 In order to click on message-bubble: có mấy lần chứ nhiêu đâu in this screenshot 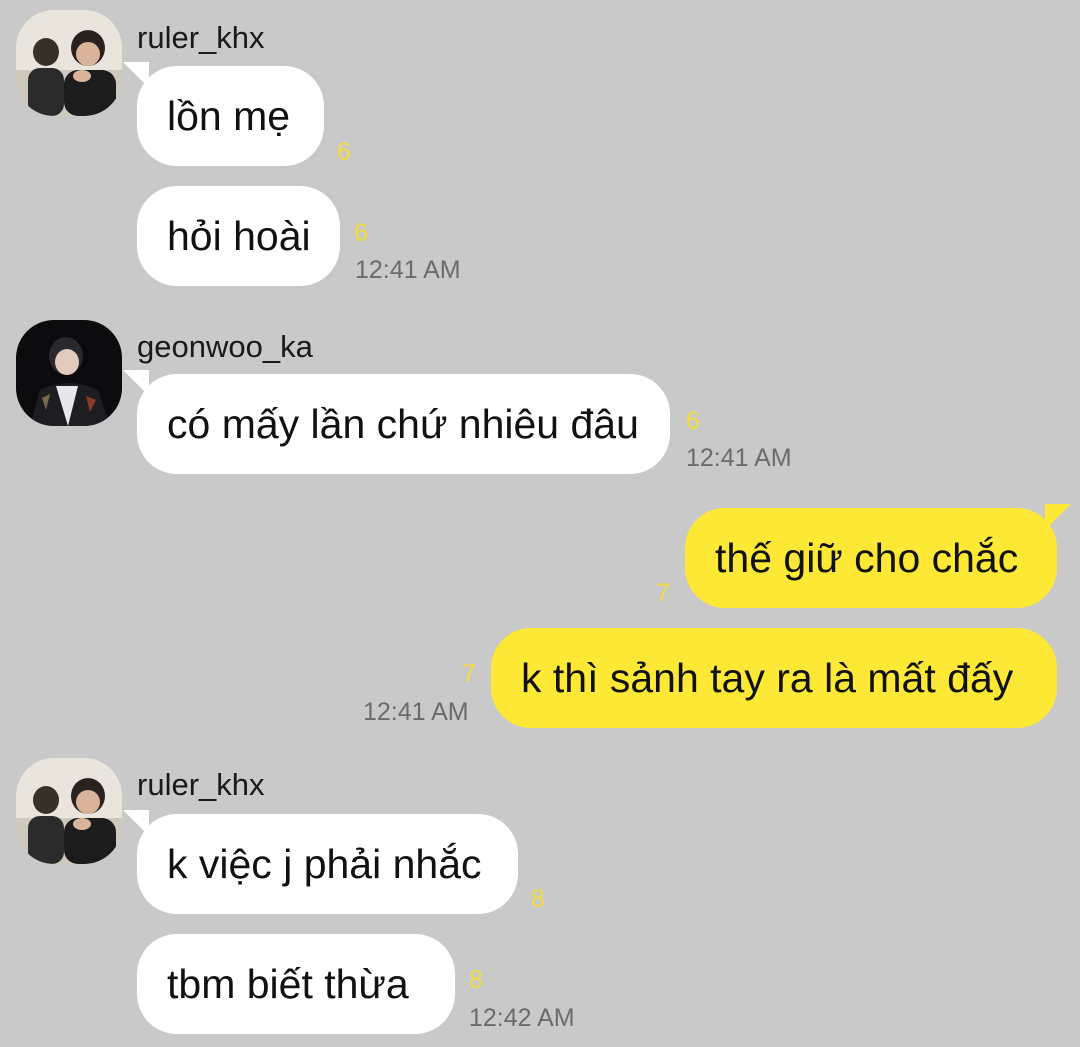, I will do `click(396, 422)`.